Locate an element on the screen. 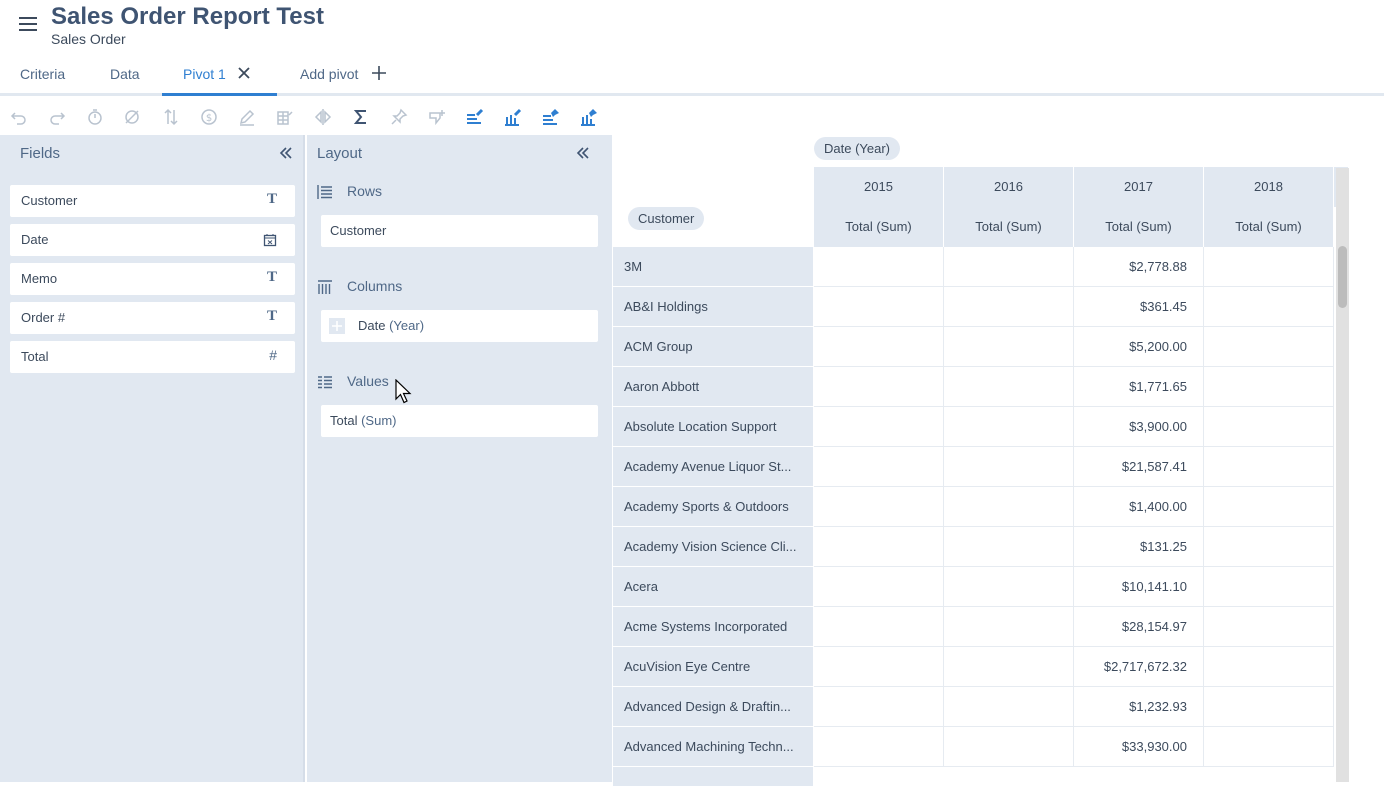  table-cell: $5,200.00 is located at coordinates (1139, 347).